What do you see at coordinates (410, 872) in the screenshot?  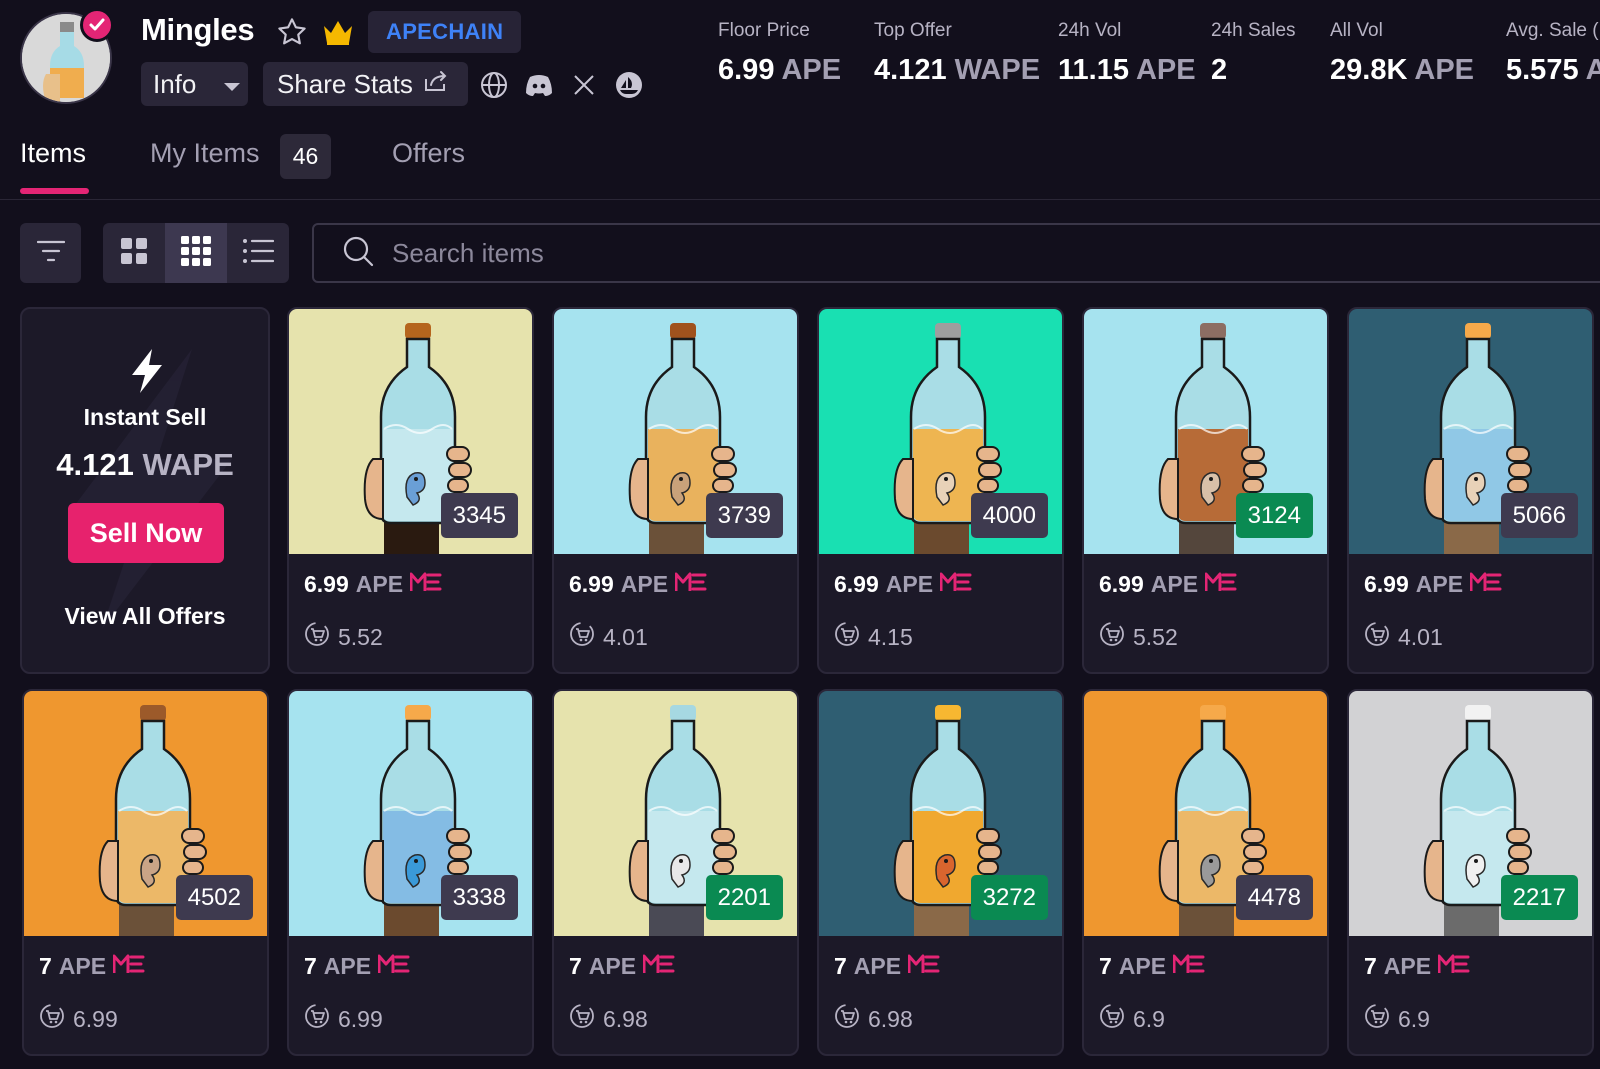 I see `item-card: 3338 7 APE 6.99` at bounding box center [410, 872].